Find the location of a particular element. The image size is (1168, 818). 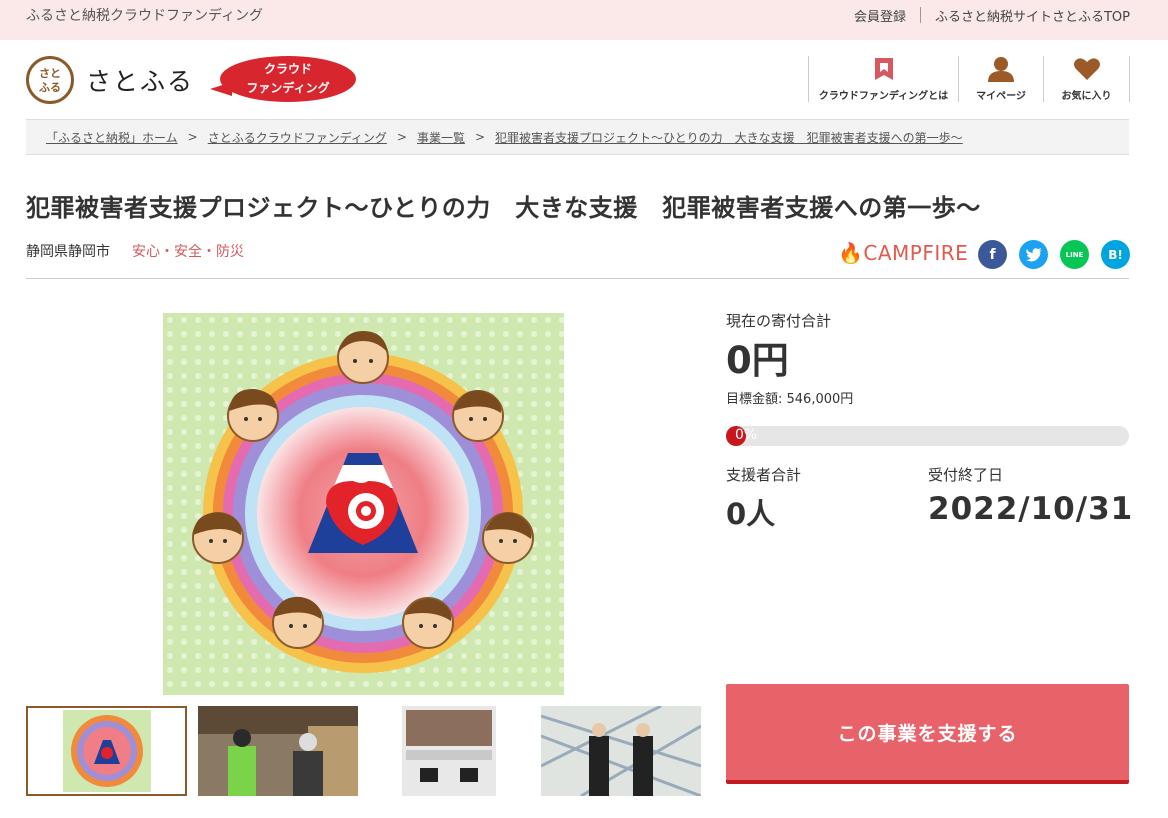

site-logo: さと ふる さとふる is located at coordinates (110, 80).